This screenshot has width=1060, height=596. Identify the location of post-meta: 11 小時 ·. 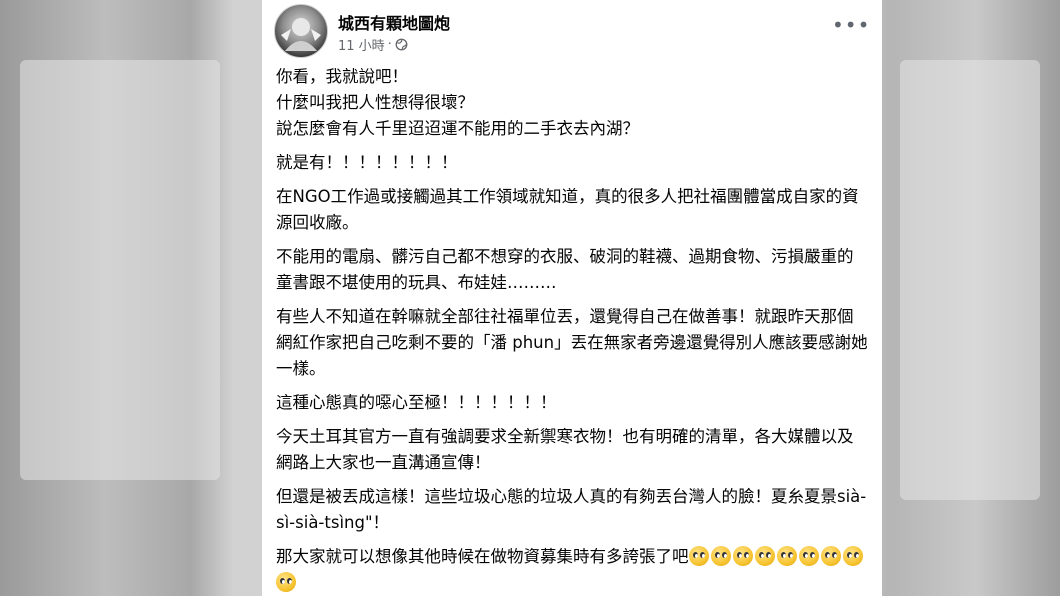
(373, 44).